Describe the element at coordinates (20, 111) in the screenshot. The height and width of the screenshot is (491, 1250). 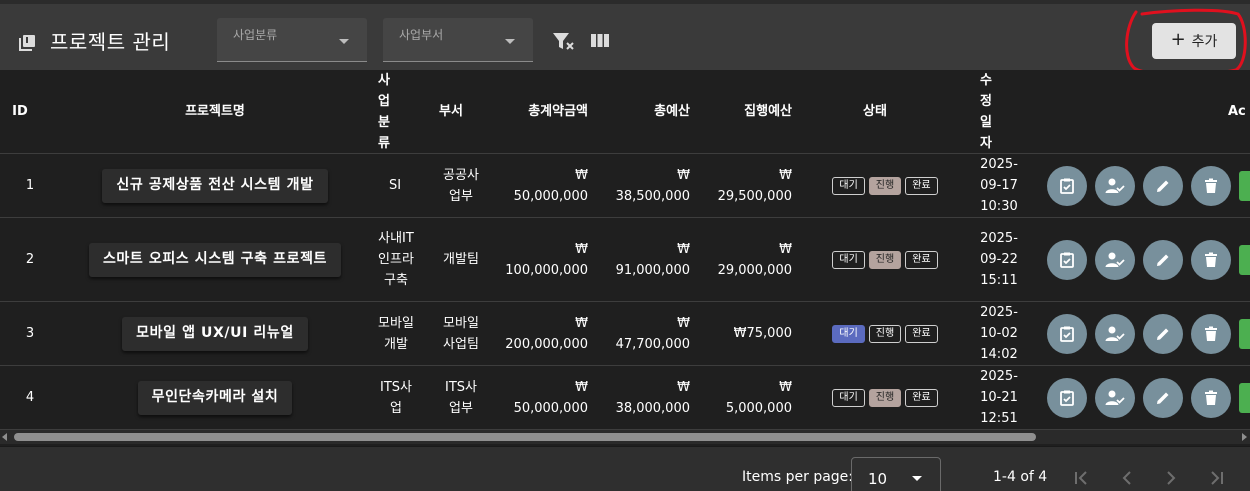
I see `header-id: ID` at that location.